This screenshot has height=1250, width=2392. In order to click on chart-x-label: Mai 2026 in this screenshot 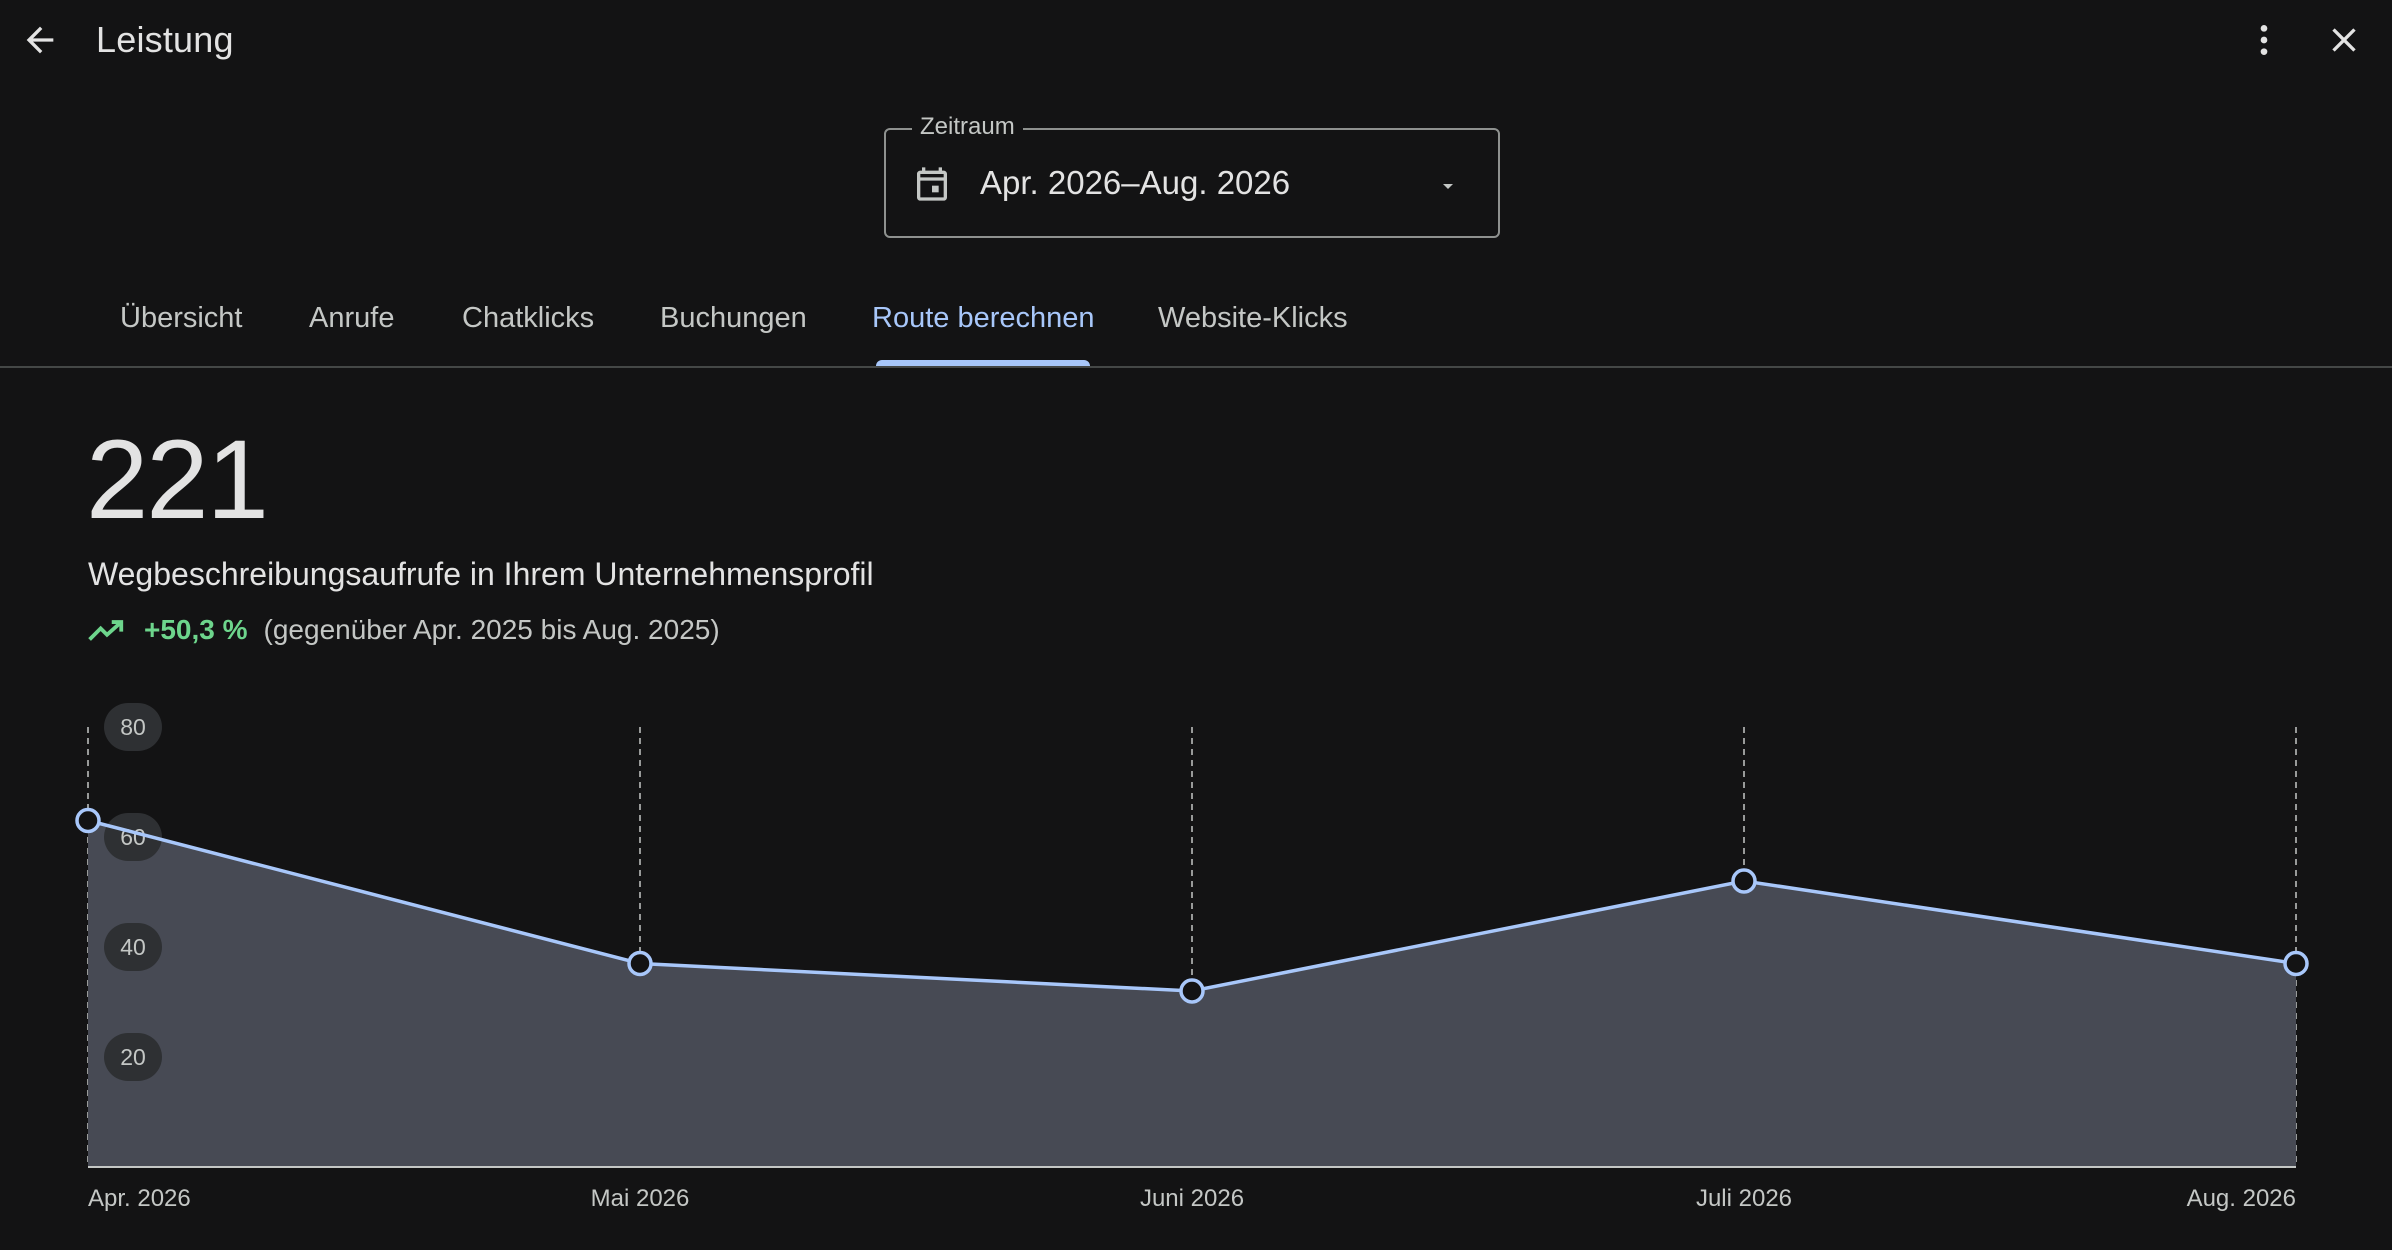, I will do `click(640, 1198)`.